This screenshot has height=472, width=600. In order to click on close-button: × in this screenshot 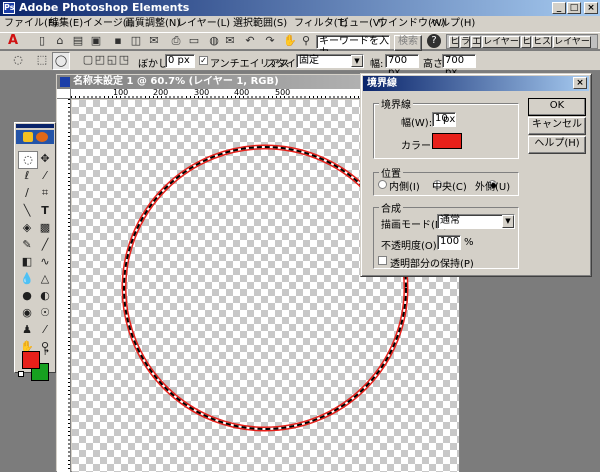, I will do `click(591, 8)`.